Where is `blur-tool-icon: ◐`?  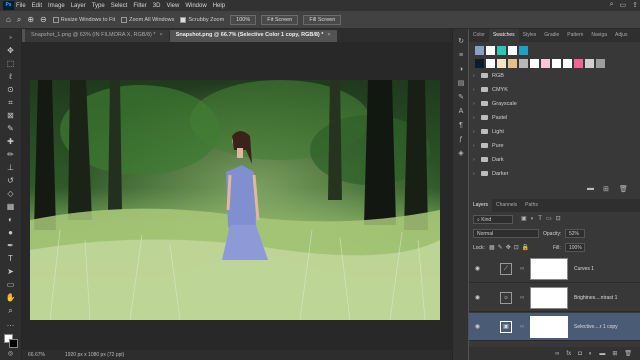
blur-tool-icon: ◐ is located at coordinates (10, 219).